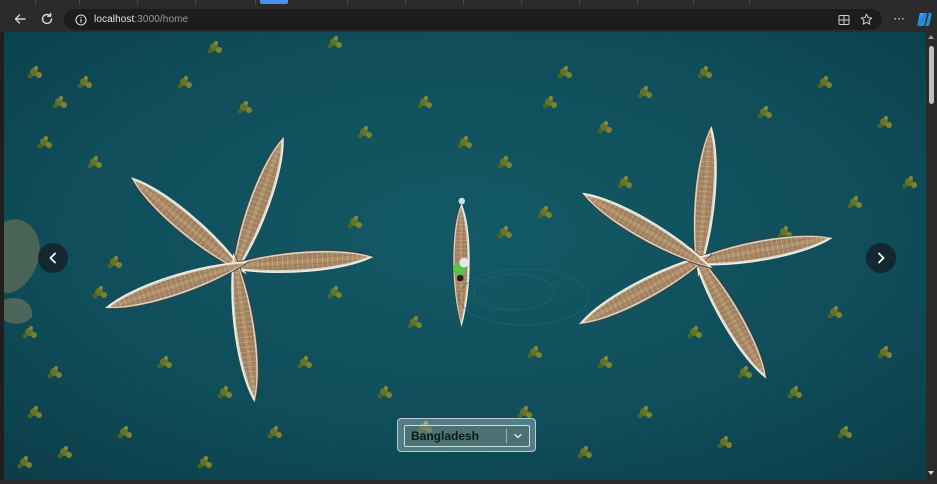 The width and height of the screenshot is (937, 484). I want to click on scroll-up-arrow, so click(931, 37).